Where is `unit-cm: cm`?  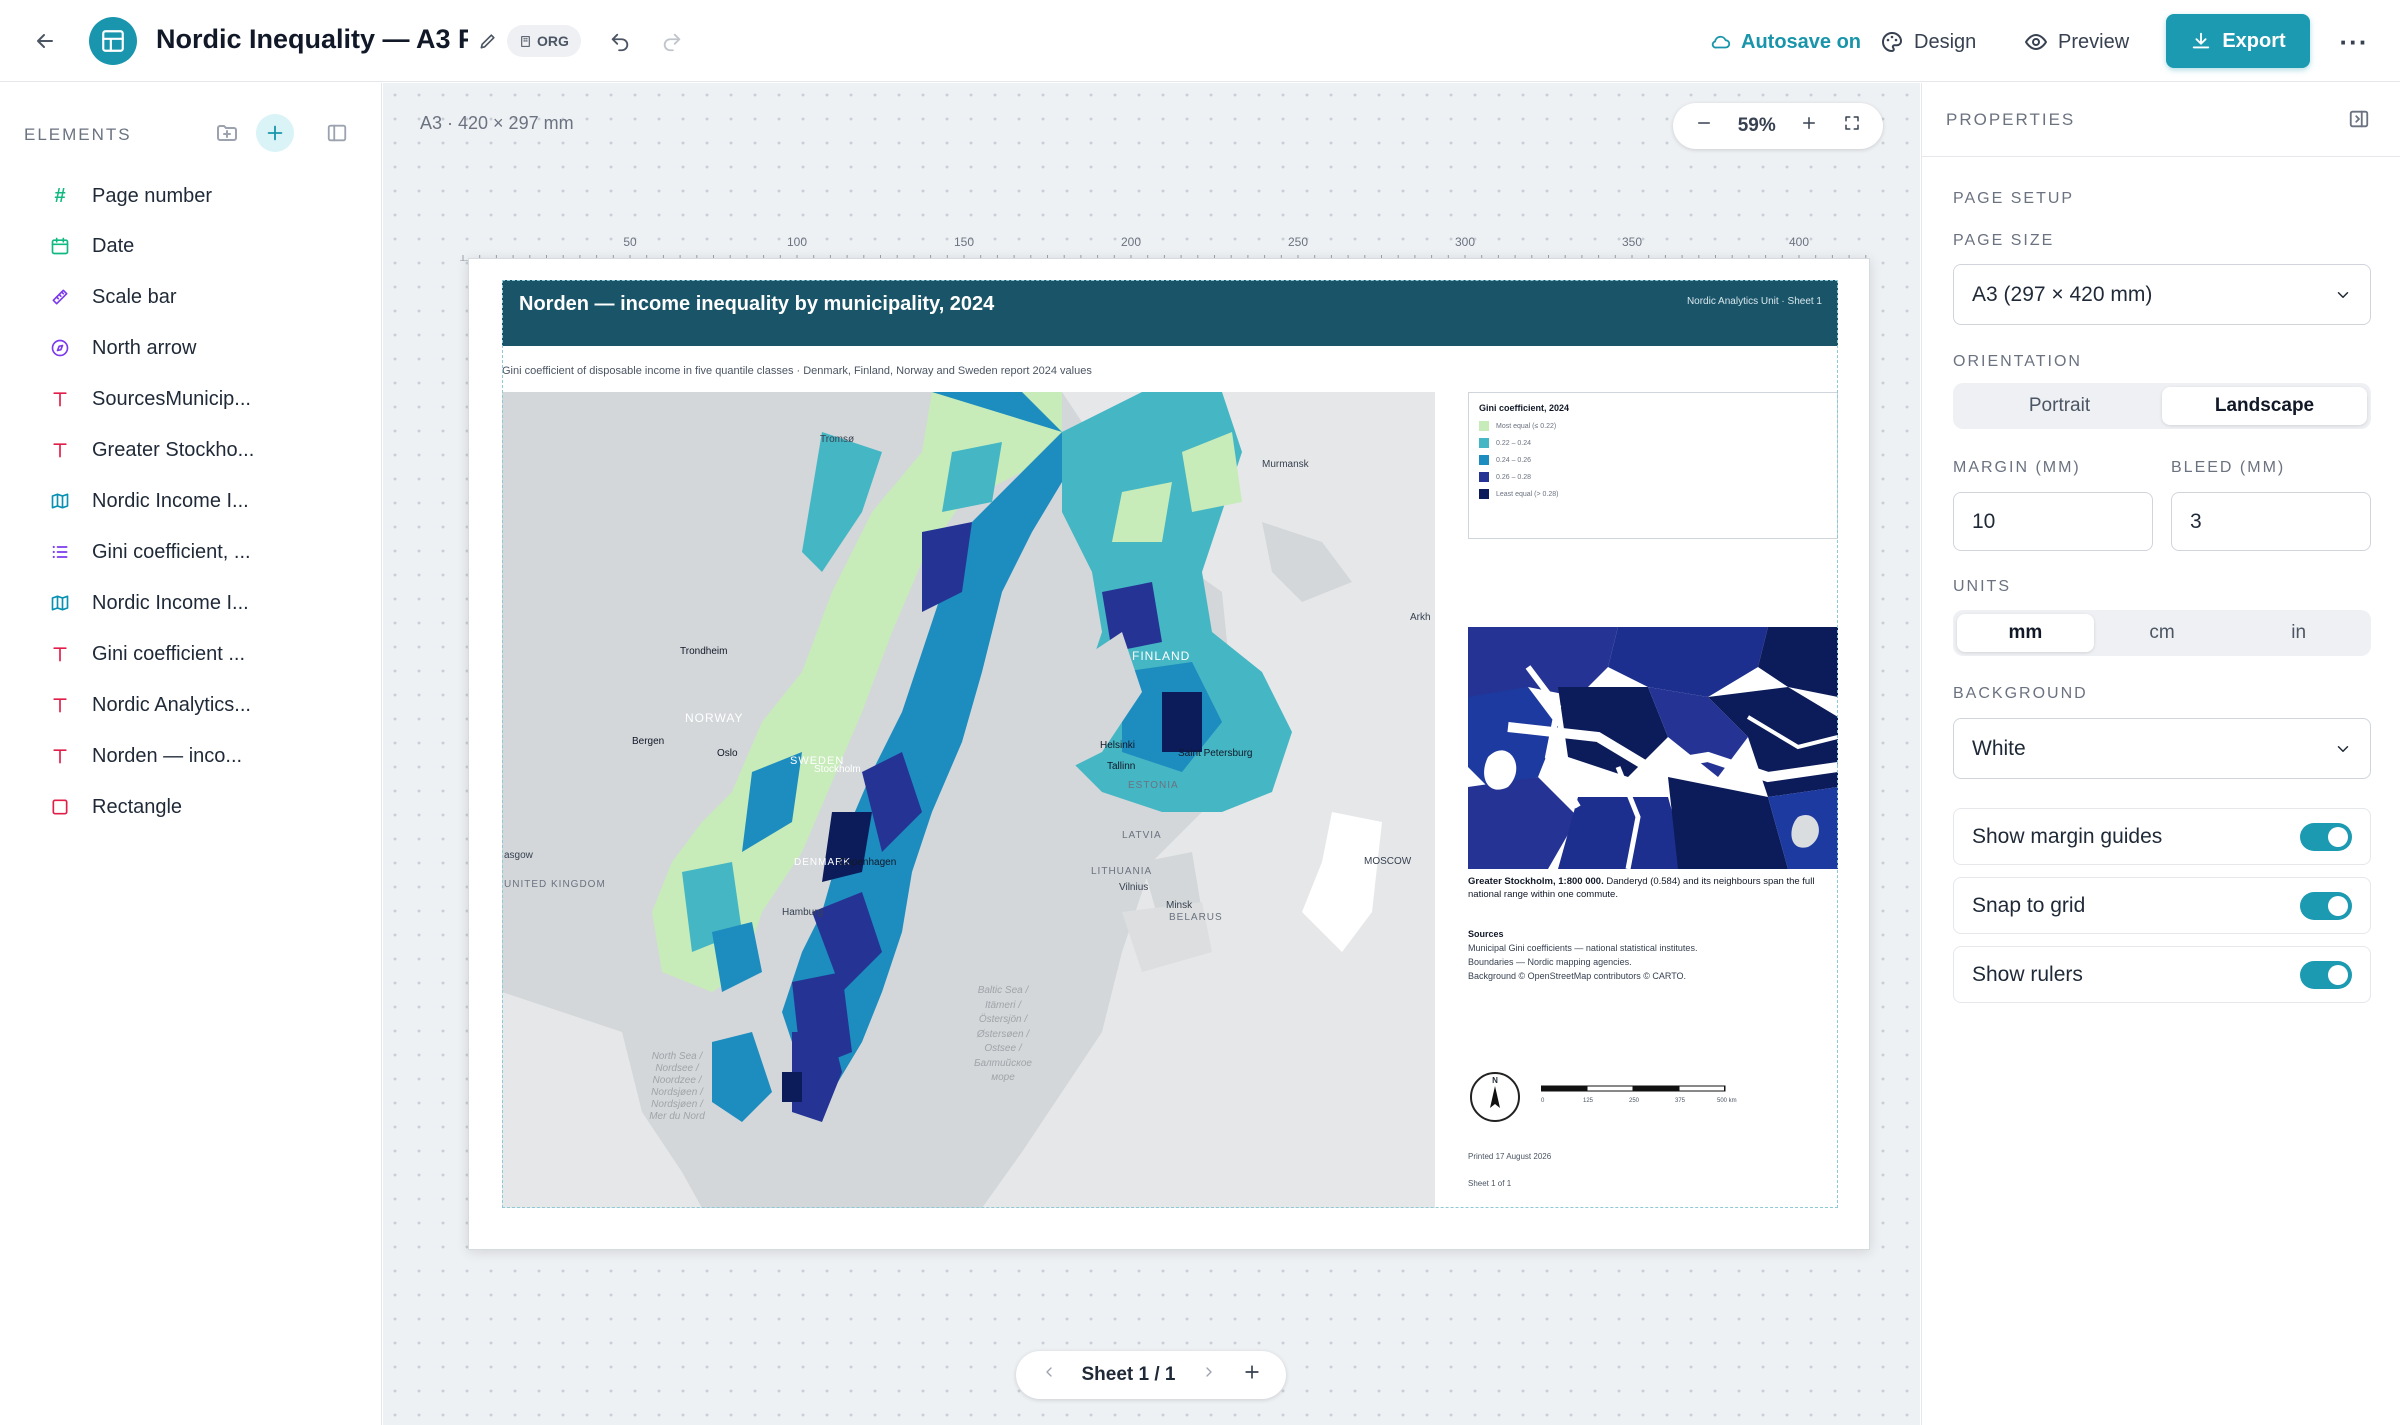 unit-cm: cm is located at coordinates (2162, 633).